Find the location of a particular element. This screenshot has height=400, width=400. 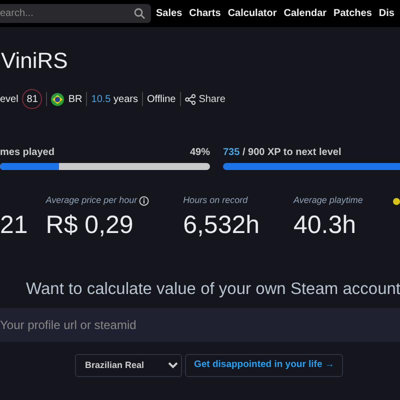

flag-icon is located at coordinates (57, 99).